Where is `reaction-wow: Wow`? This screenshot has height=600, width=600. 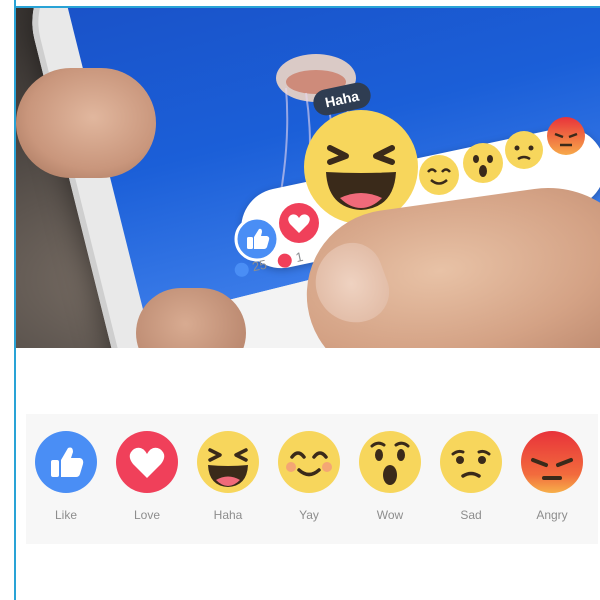
reaction-wow: Wow is located at coordinates (390, 476).